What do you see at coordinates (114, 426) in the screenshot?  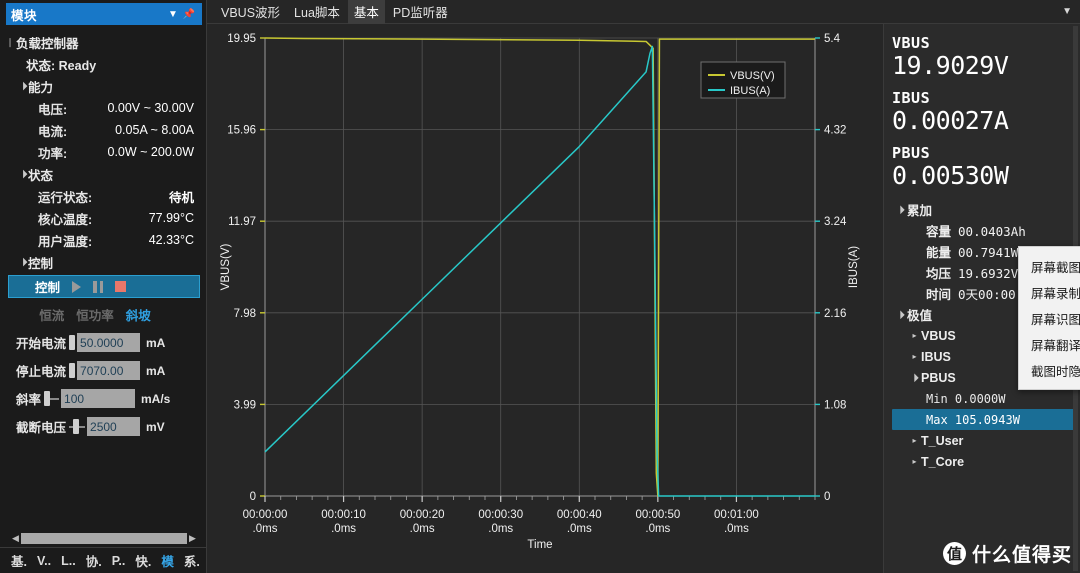 I see `cutoff-voltage-input` at bounding box center [114, 426].